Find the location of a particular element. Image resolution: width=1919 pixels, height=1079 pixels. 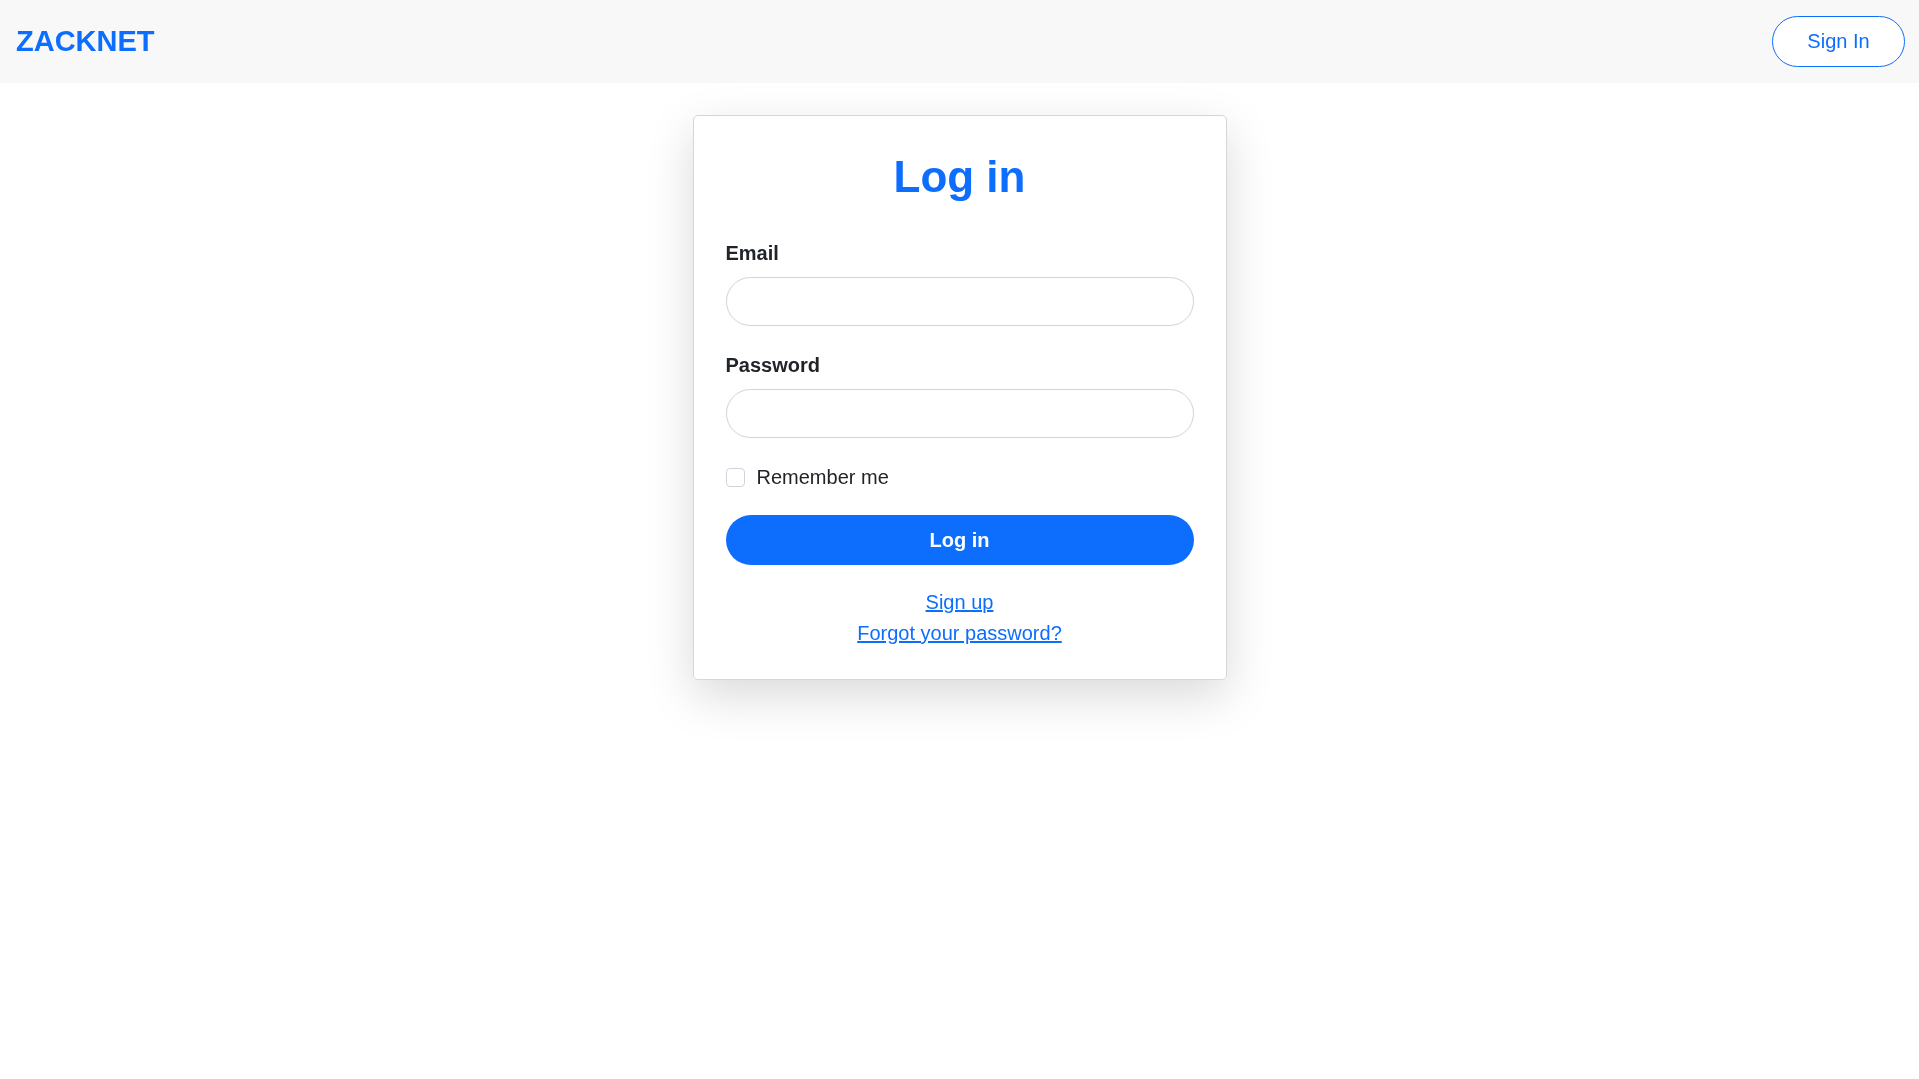

text-link: Forgot your password? is located at coordinates (959, 633).